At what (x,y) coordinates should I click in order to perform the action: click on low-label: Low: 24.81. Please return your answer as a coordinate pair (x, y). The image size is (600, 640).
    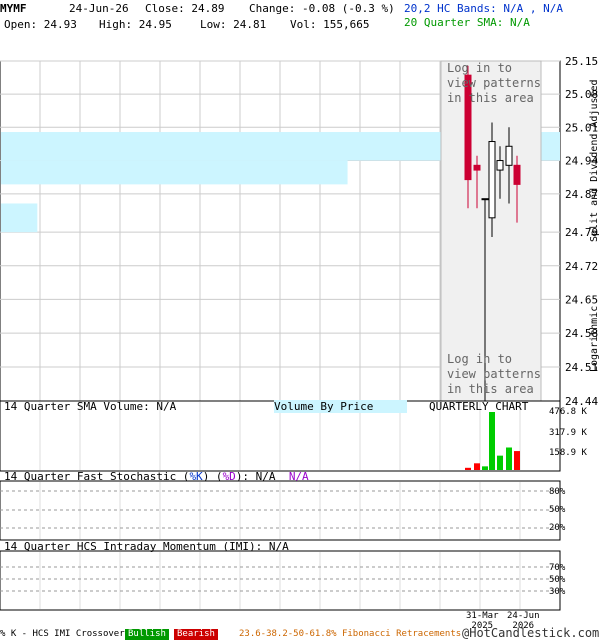
    Looking at the image, I should click on (233, 24).